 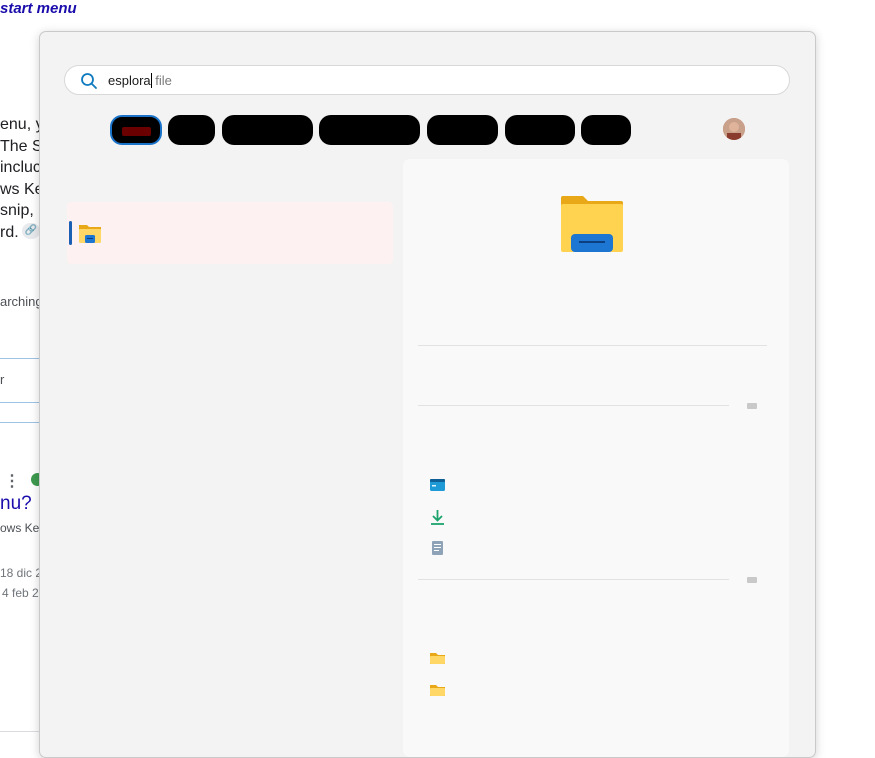 What do you see at coordinates (437, 485) in the screenshot?
I see `terminal-icon` at bounding box center [437, 485].